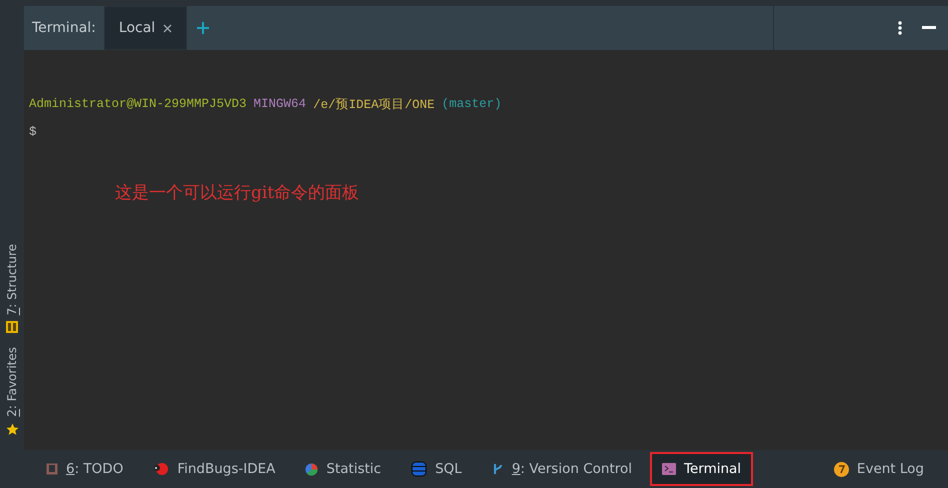  Describe the element at coordinates (498, 469) in the screenshot. I see `branch-icon` at that location.